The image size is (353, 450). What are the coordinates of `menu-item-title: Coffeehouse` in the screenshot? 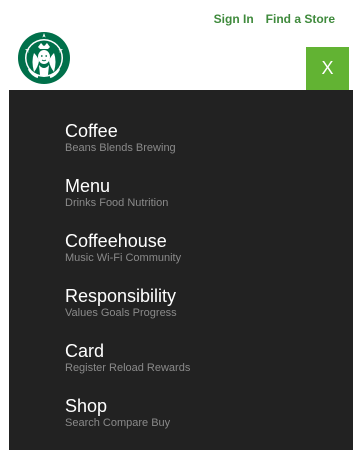 It's located at (116, 241).